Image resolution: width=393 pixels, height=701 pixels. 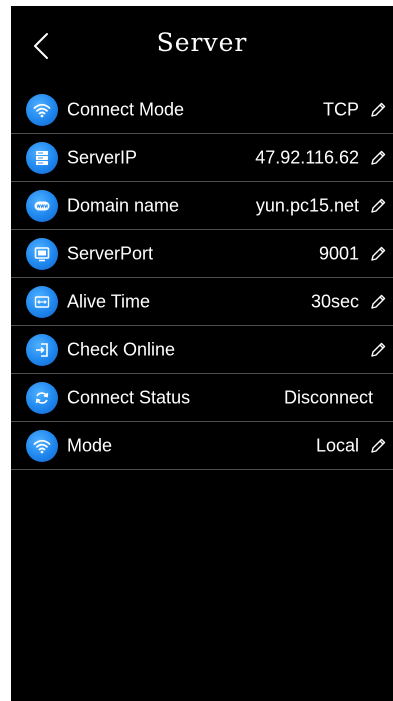 I want to click on top-bar: Server, so click(x=202, y=46).